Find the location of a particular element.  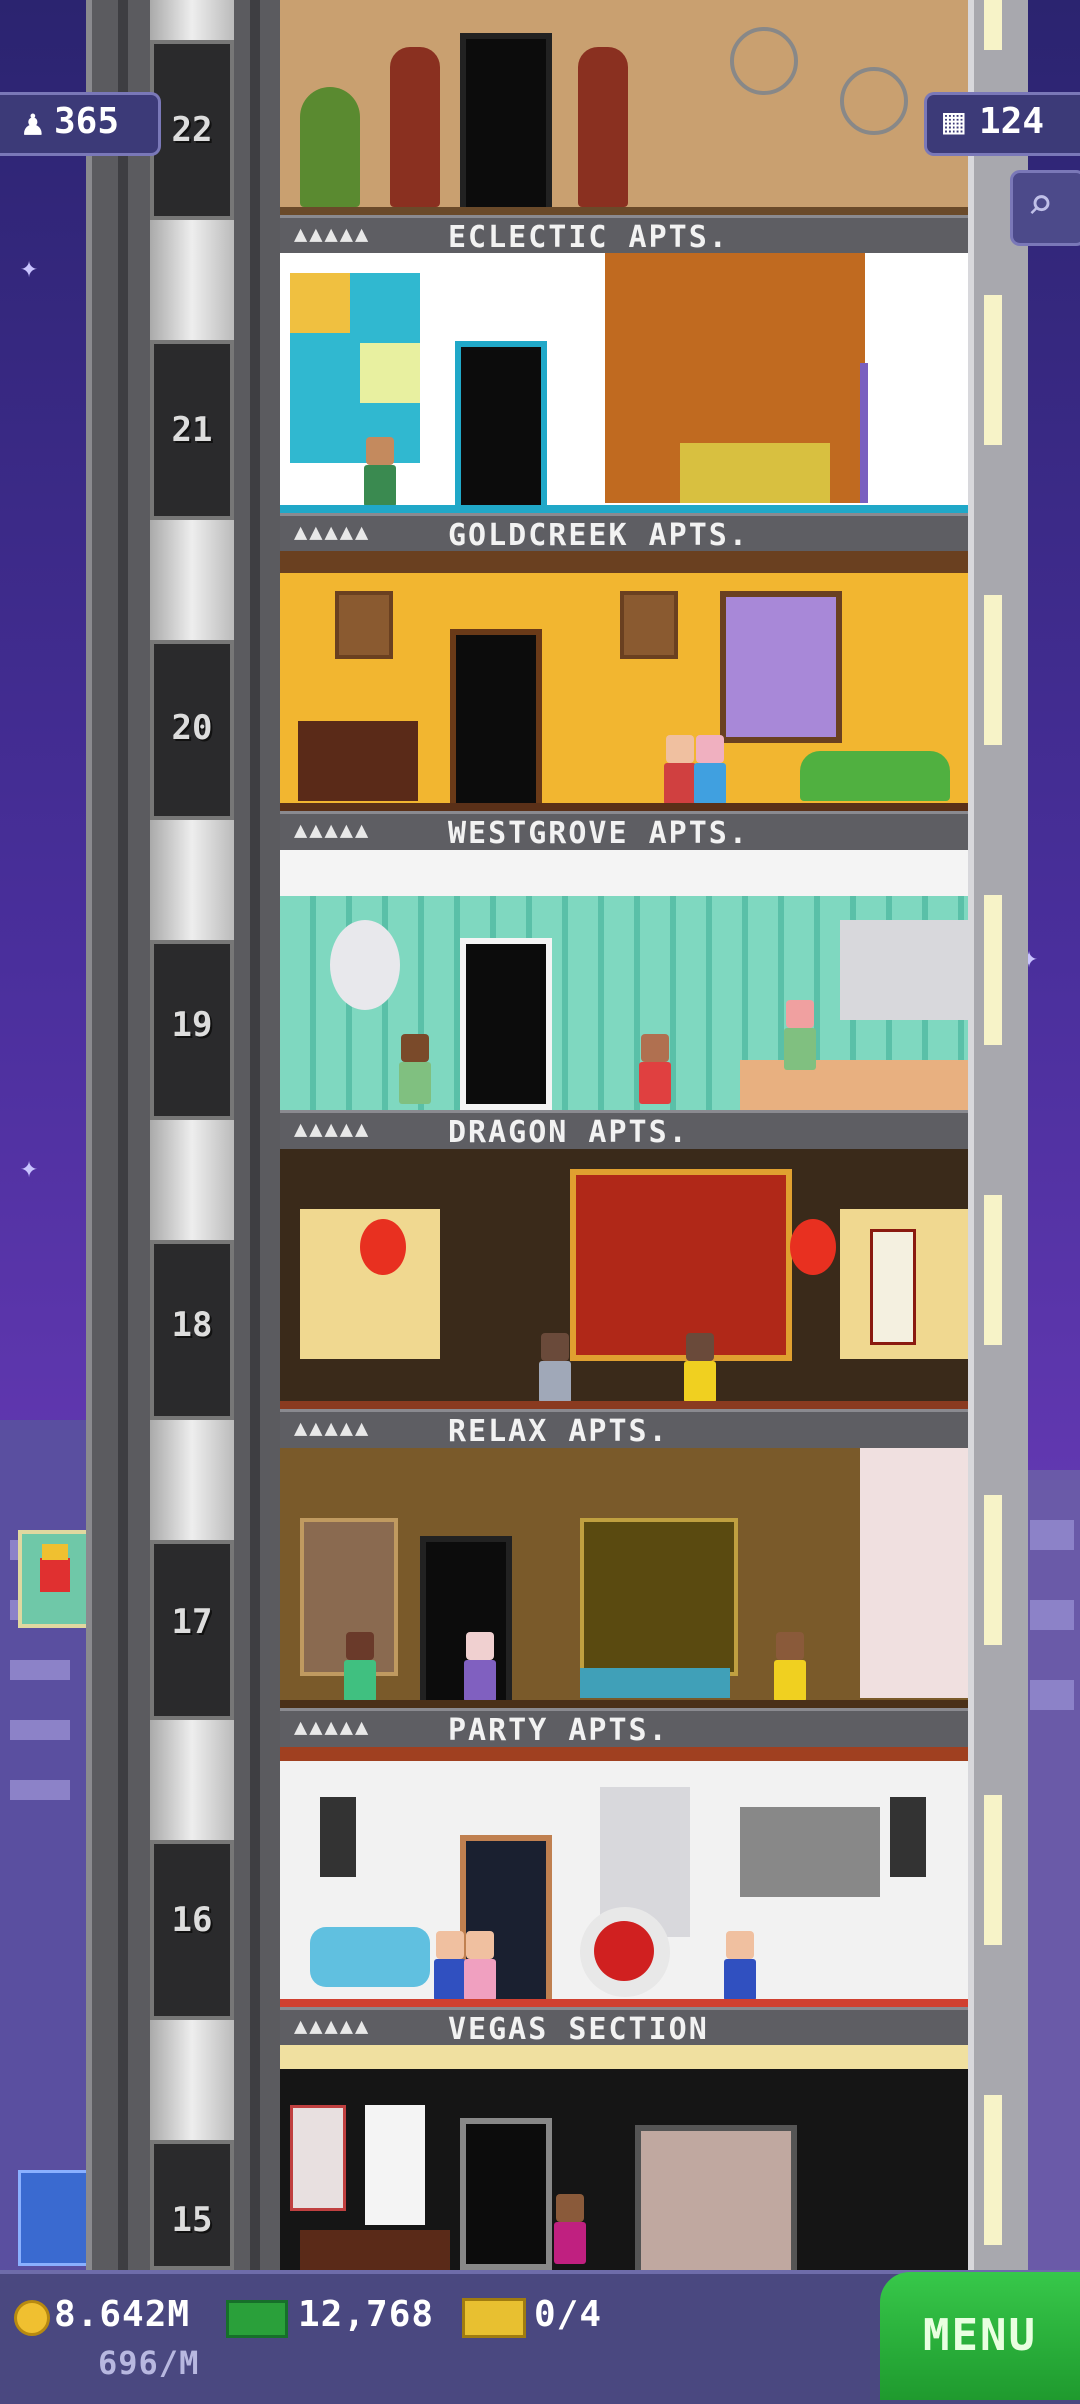

floor-number: 18 is located at coordinates (192, 1325).